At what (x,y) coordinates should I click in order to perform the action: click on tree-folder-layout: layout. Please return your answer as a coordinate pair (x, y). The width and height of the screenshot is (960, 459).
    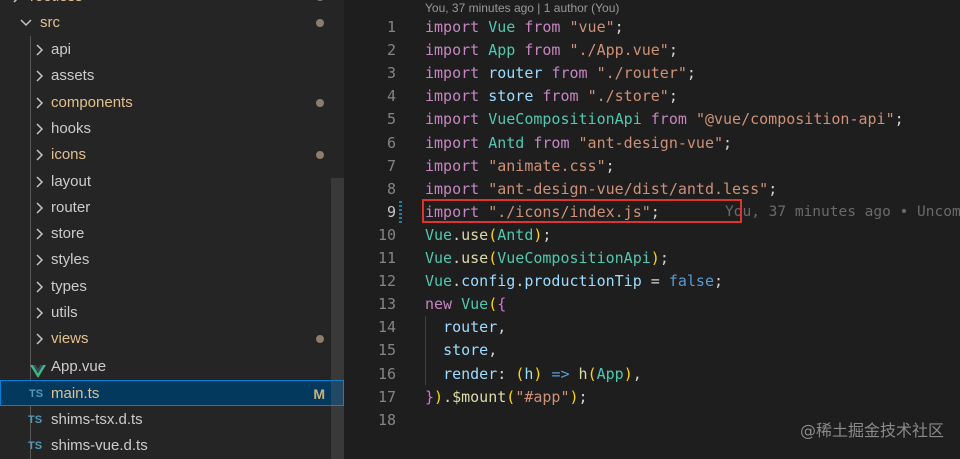
    Looking at the image, I should click on (172, 182).